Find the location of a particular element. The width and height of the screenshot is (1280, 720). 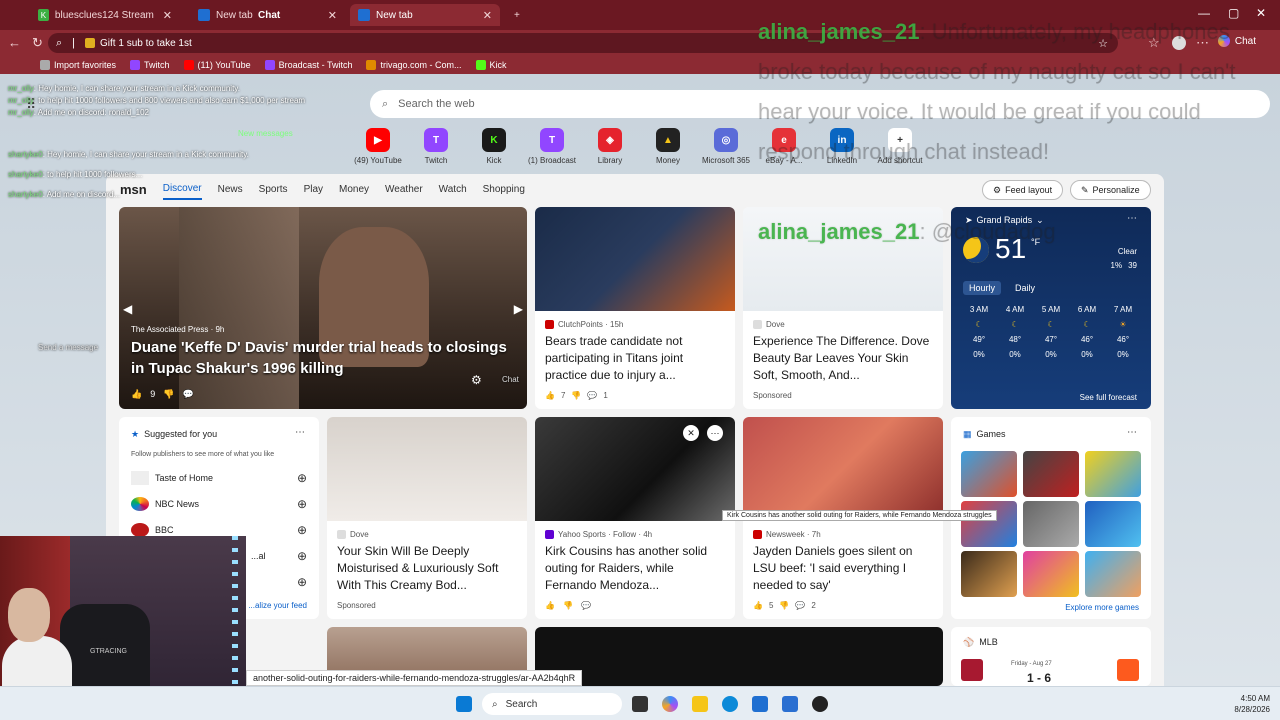

tab-hourly: Hourly is located at coordinates (982, 288).